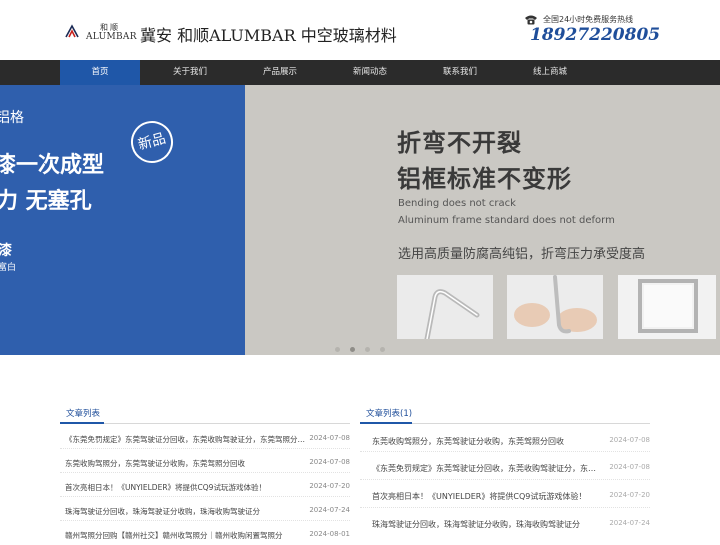 This screenshot has height=545, width=720. What do you see at coordinates (531, 20) in the screenshot?
I see `phone-icon` at bounding box center [531, 20].